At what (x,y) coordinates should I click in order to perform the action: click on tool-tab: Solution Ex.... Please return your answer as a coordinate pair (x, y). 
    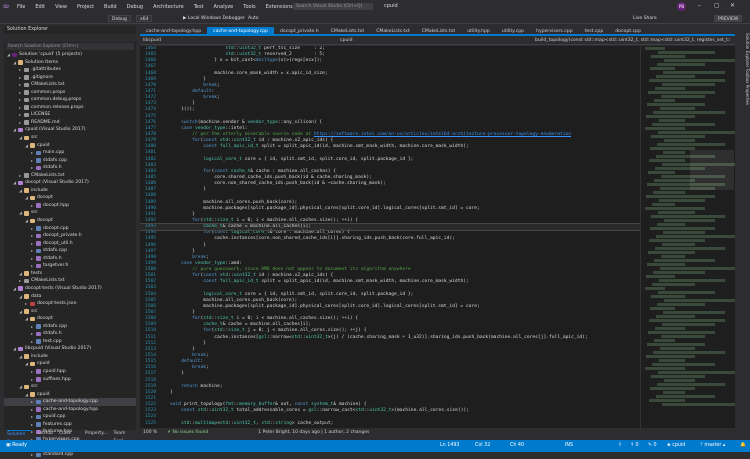
    Looking at the image, I should click on (19, 437).